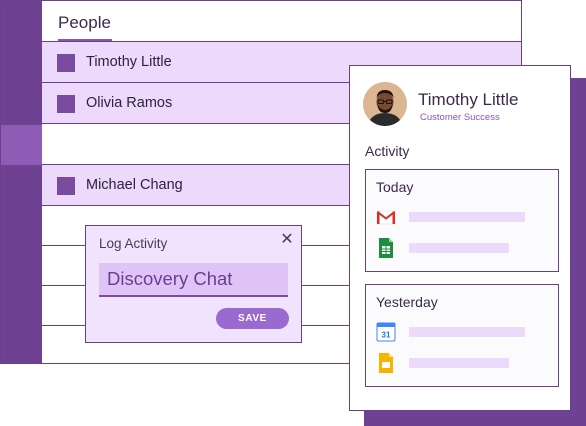 Image resolution: width=586 pixels, height=426 pixels. What do you see at coordinates (385, 104) in the screenshot?
I see `avatar` at bounding box center [385, 104].